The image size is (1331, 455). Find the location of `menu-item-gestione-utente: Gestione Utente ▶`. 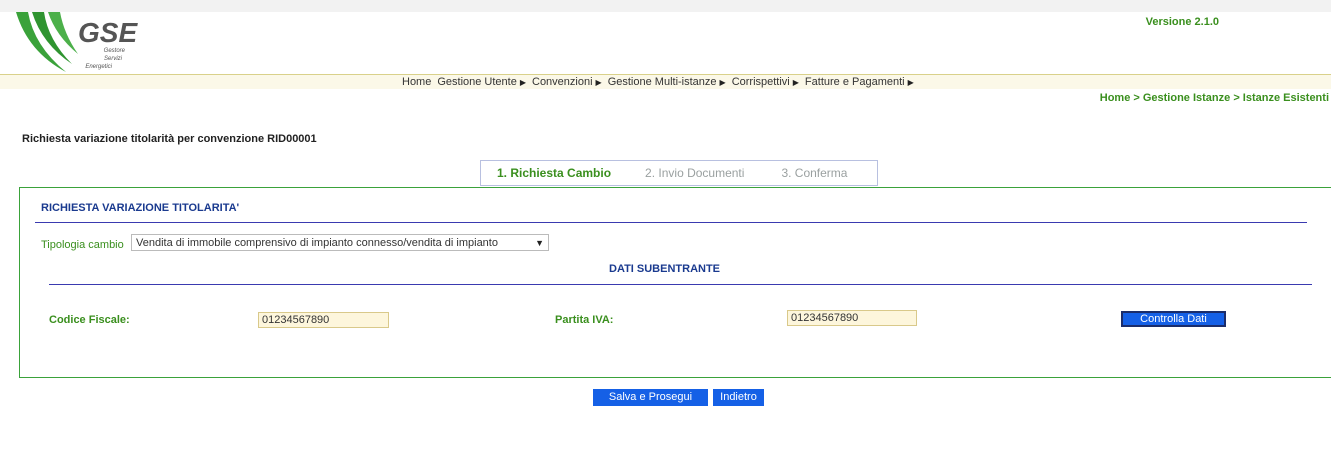

menu-item-gestione-utente: Gestione Utente ▶ is located at coordinates (481, 82).